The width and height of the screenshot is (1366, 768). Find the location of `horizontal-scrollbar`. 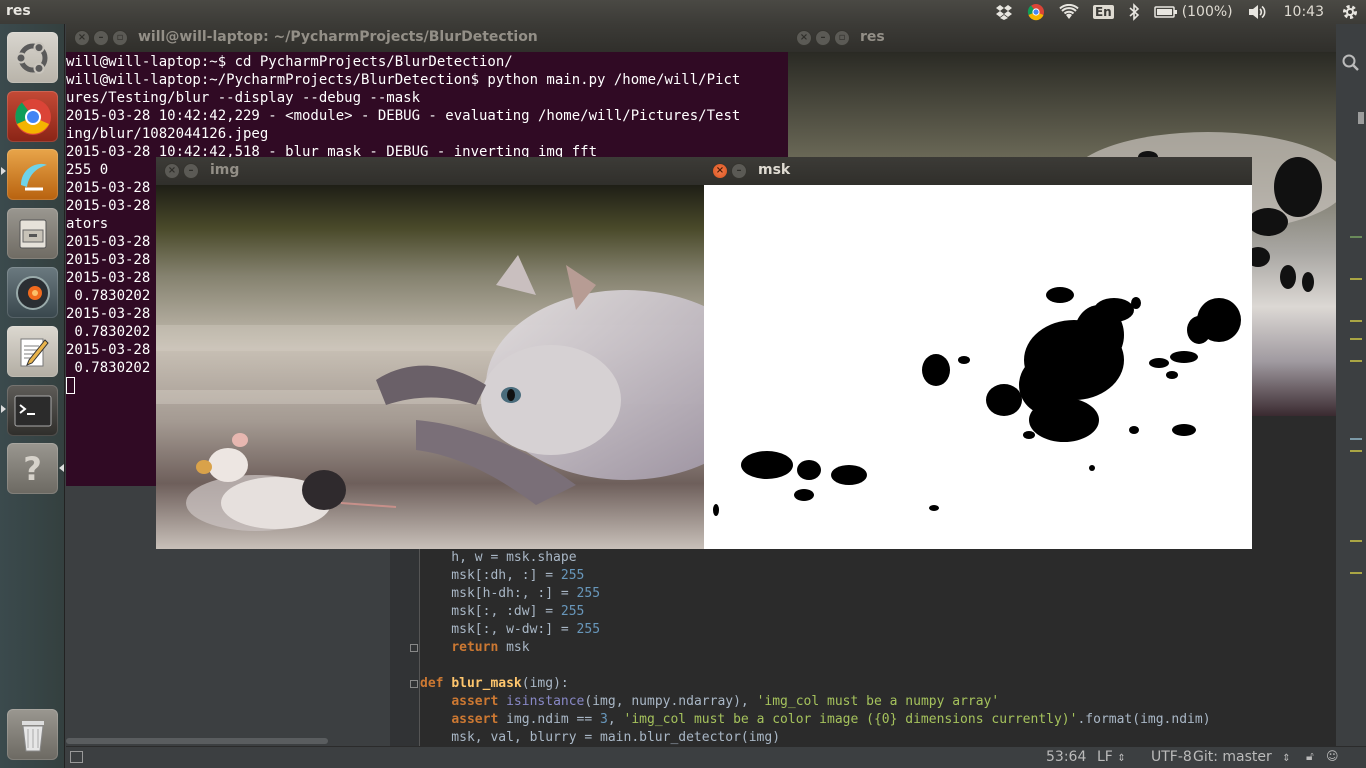

horizontal-scrollbar is located at coordinates (197, 741).